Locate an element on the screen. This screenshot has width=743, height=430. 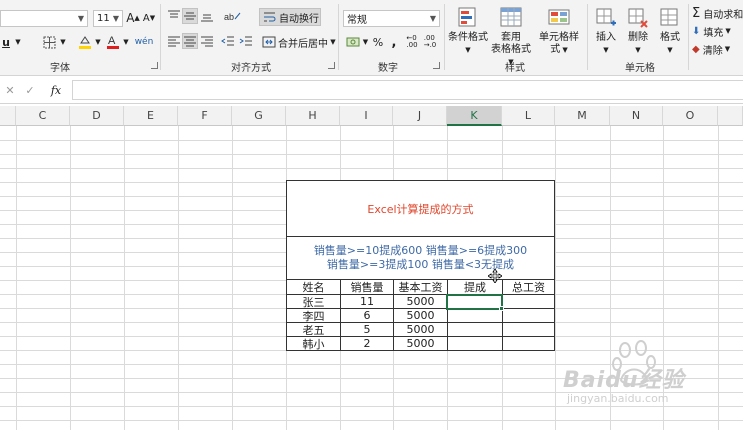
active-cell-selection is located at coordinates (474, 302).